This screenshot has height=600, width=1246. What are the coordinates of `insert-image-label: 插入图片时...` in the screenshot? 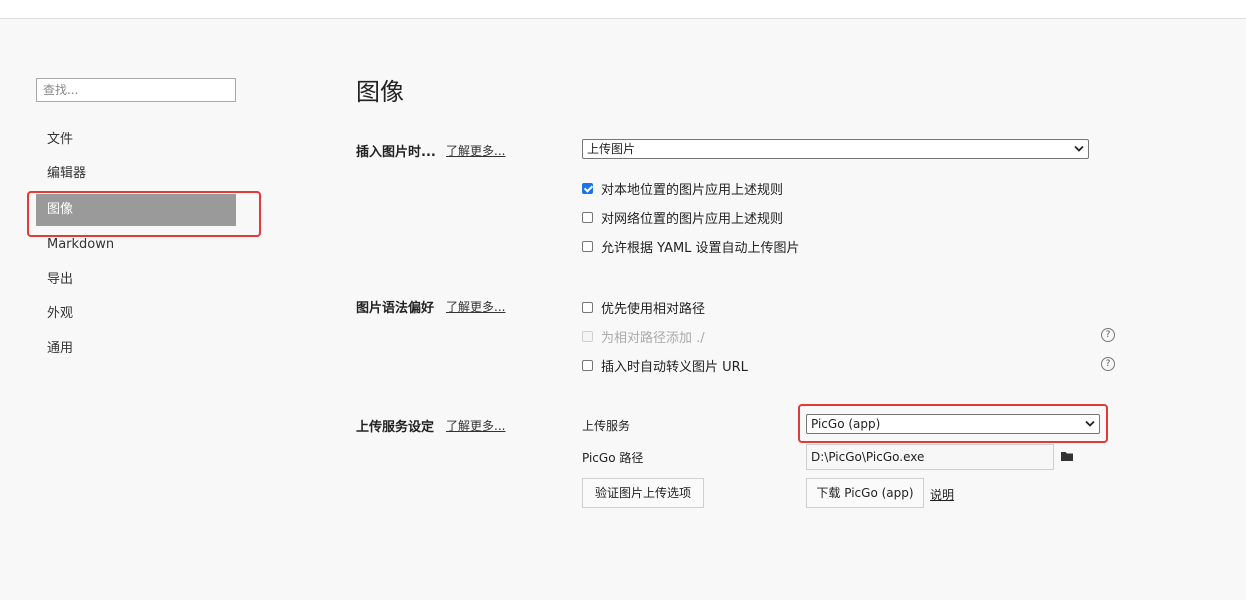 It's located at (396, 152).